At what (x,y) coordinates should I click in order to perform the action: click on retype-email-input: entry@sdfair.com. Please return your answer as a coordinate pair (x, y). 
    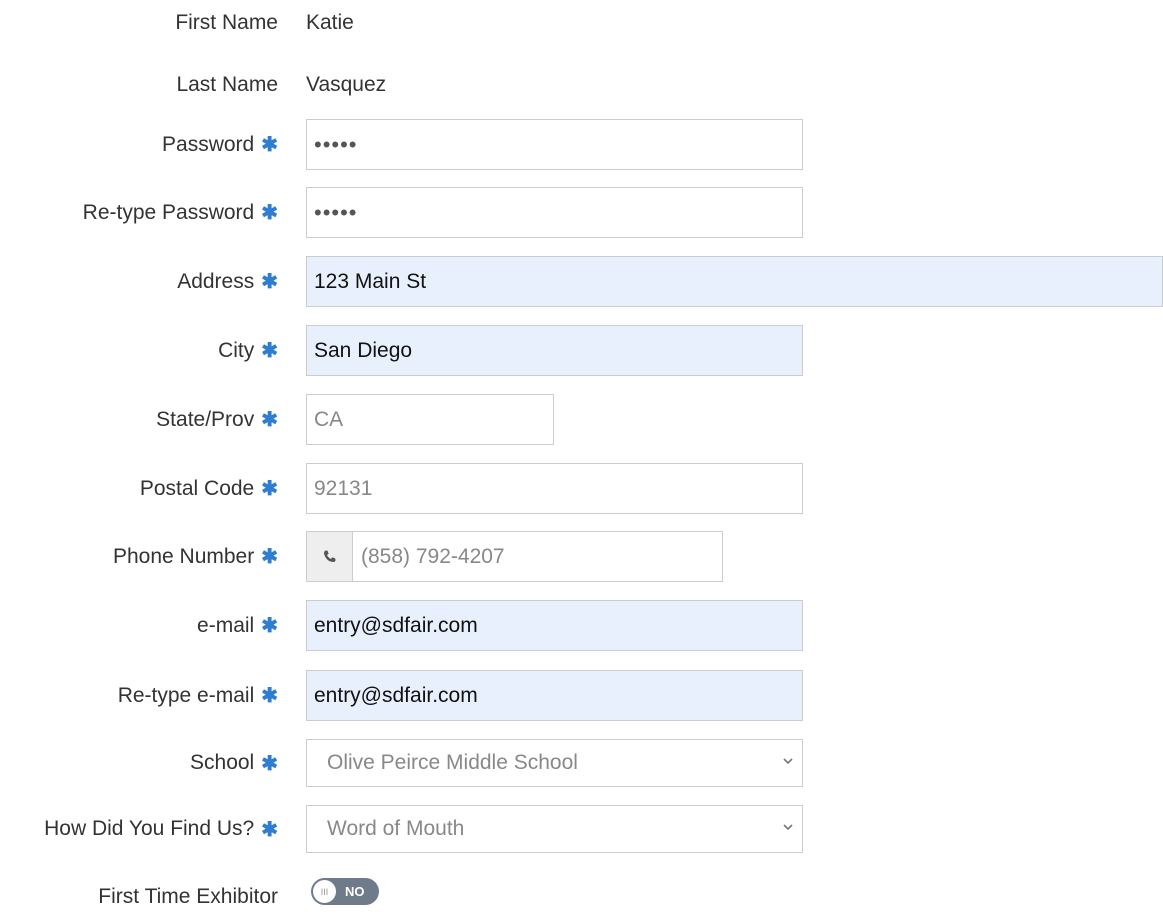
    Looking at the image, I should click on (554, 695).